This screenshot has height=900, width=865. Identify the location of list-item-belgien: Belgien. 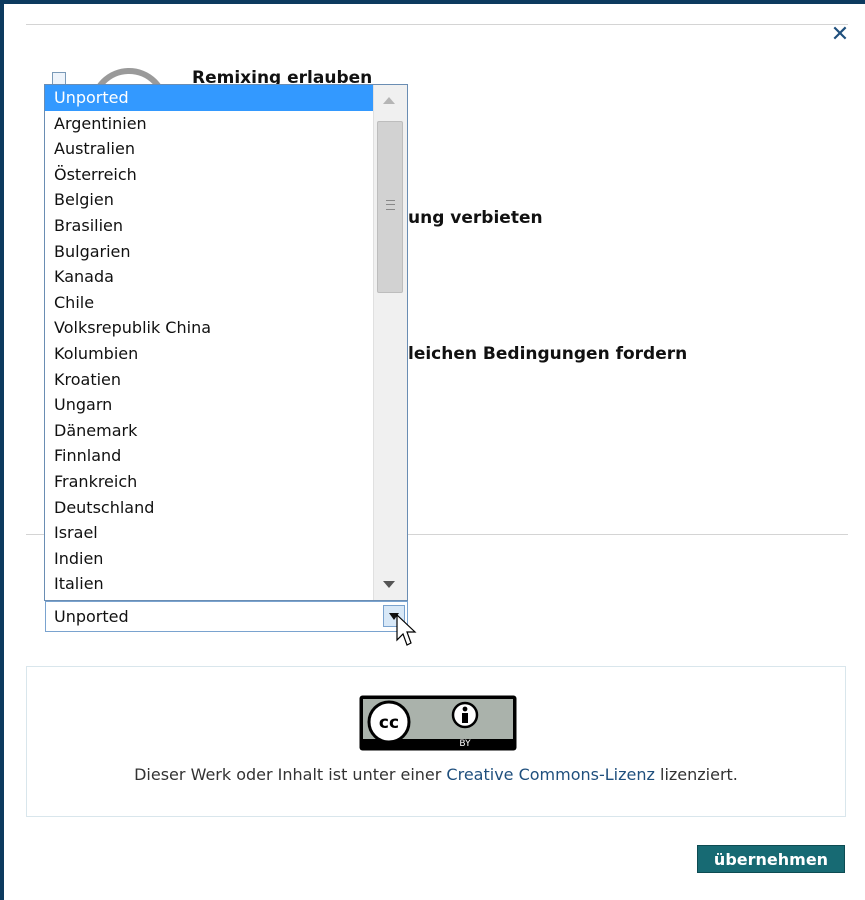
(209, 200).